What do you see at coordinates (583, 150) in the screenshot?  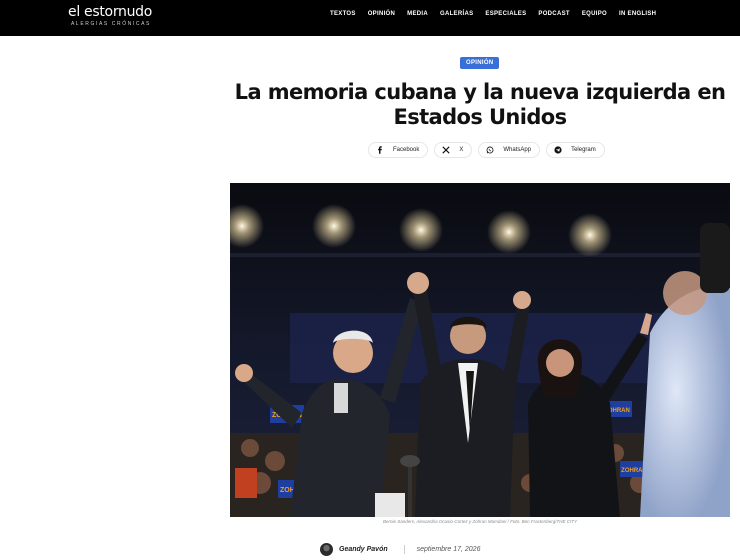 I see `share-telegram-label: Telegram` at bounding box center [583, 150].